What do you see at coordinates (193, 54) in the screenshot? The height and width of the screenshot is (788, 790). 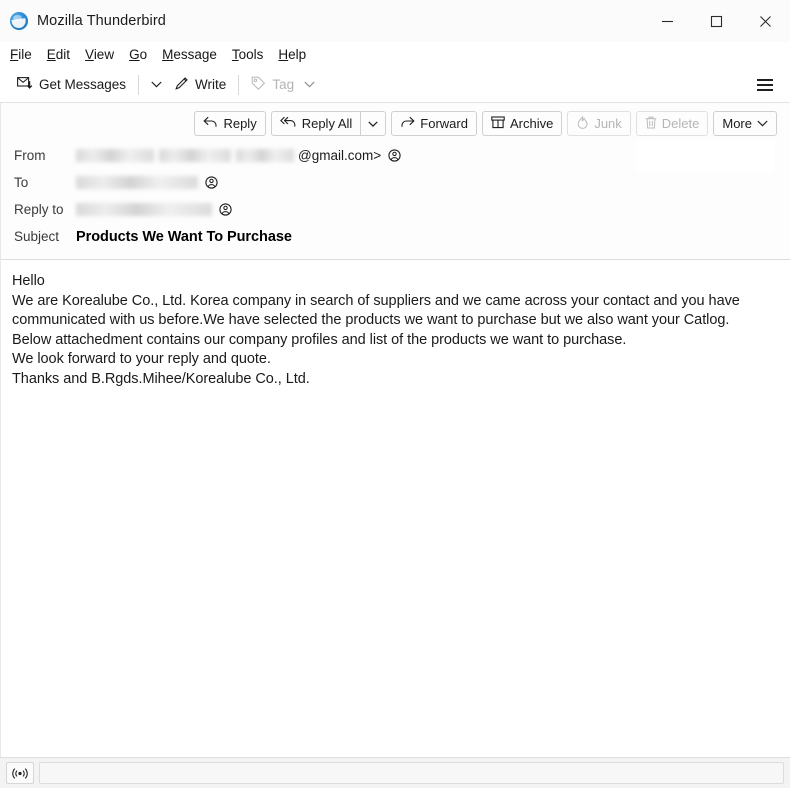 I see `menu-item-message: Message` at bounding box center [193, 54].